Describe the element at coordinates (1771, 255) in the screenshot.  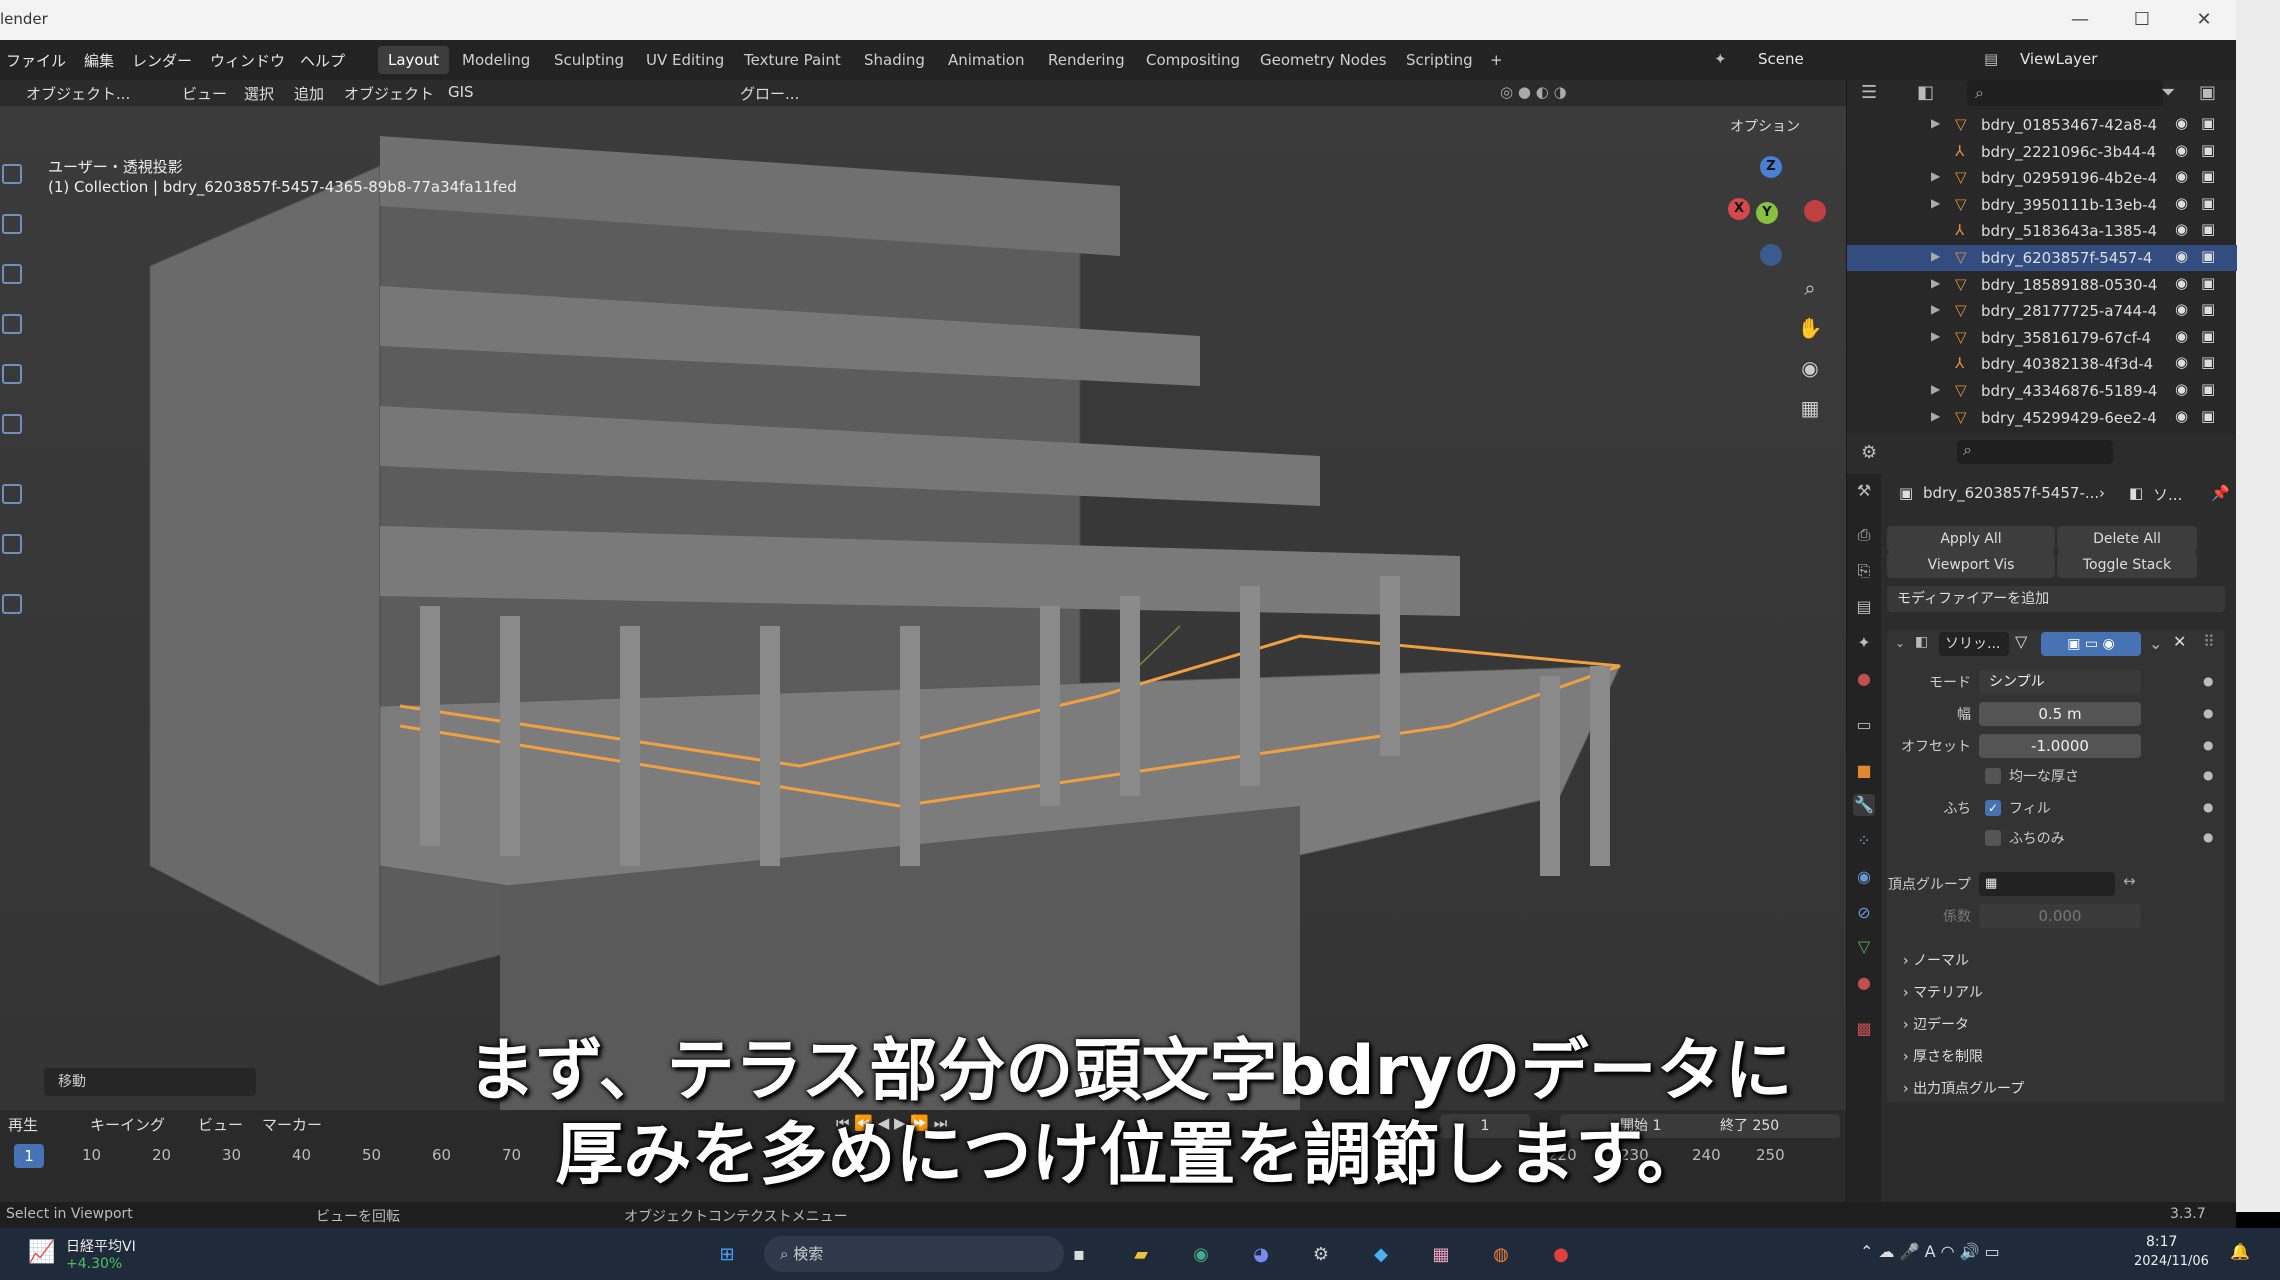
I see `gizmo-neg-z-axis` at that location.